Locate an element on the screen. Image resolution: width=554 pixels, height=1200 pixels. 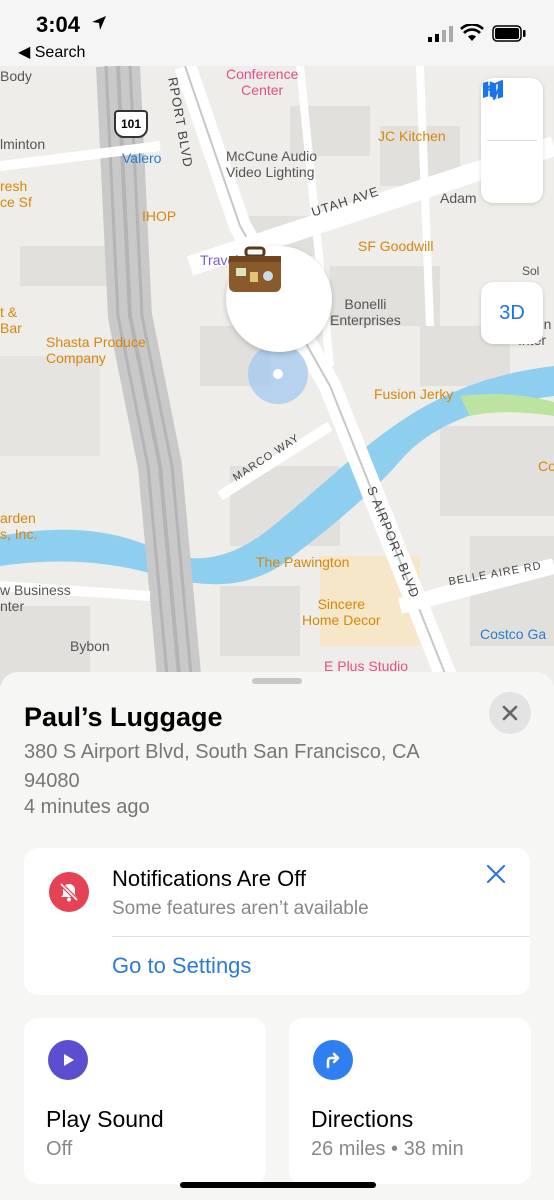
play-sound-card: Play Sound Off is located at coordinates (145, 1101).